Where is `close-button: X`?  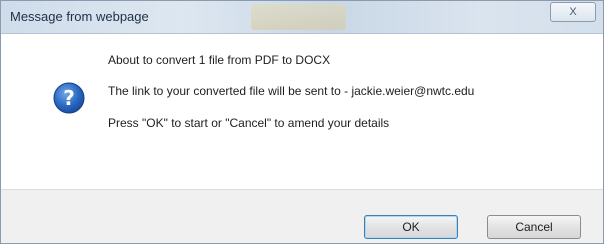 close-button: X is located at coordinates (573, 12).